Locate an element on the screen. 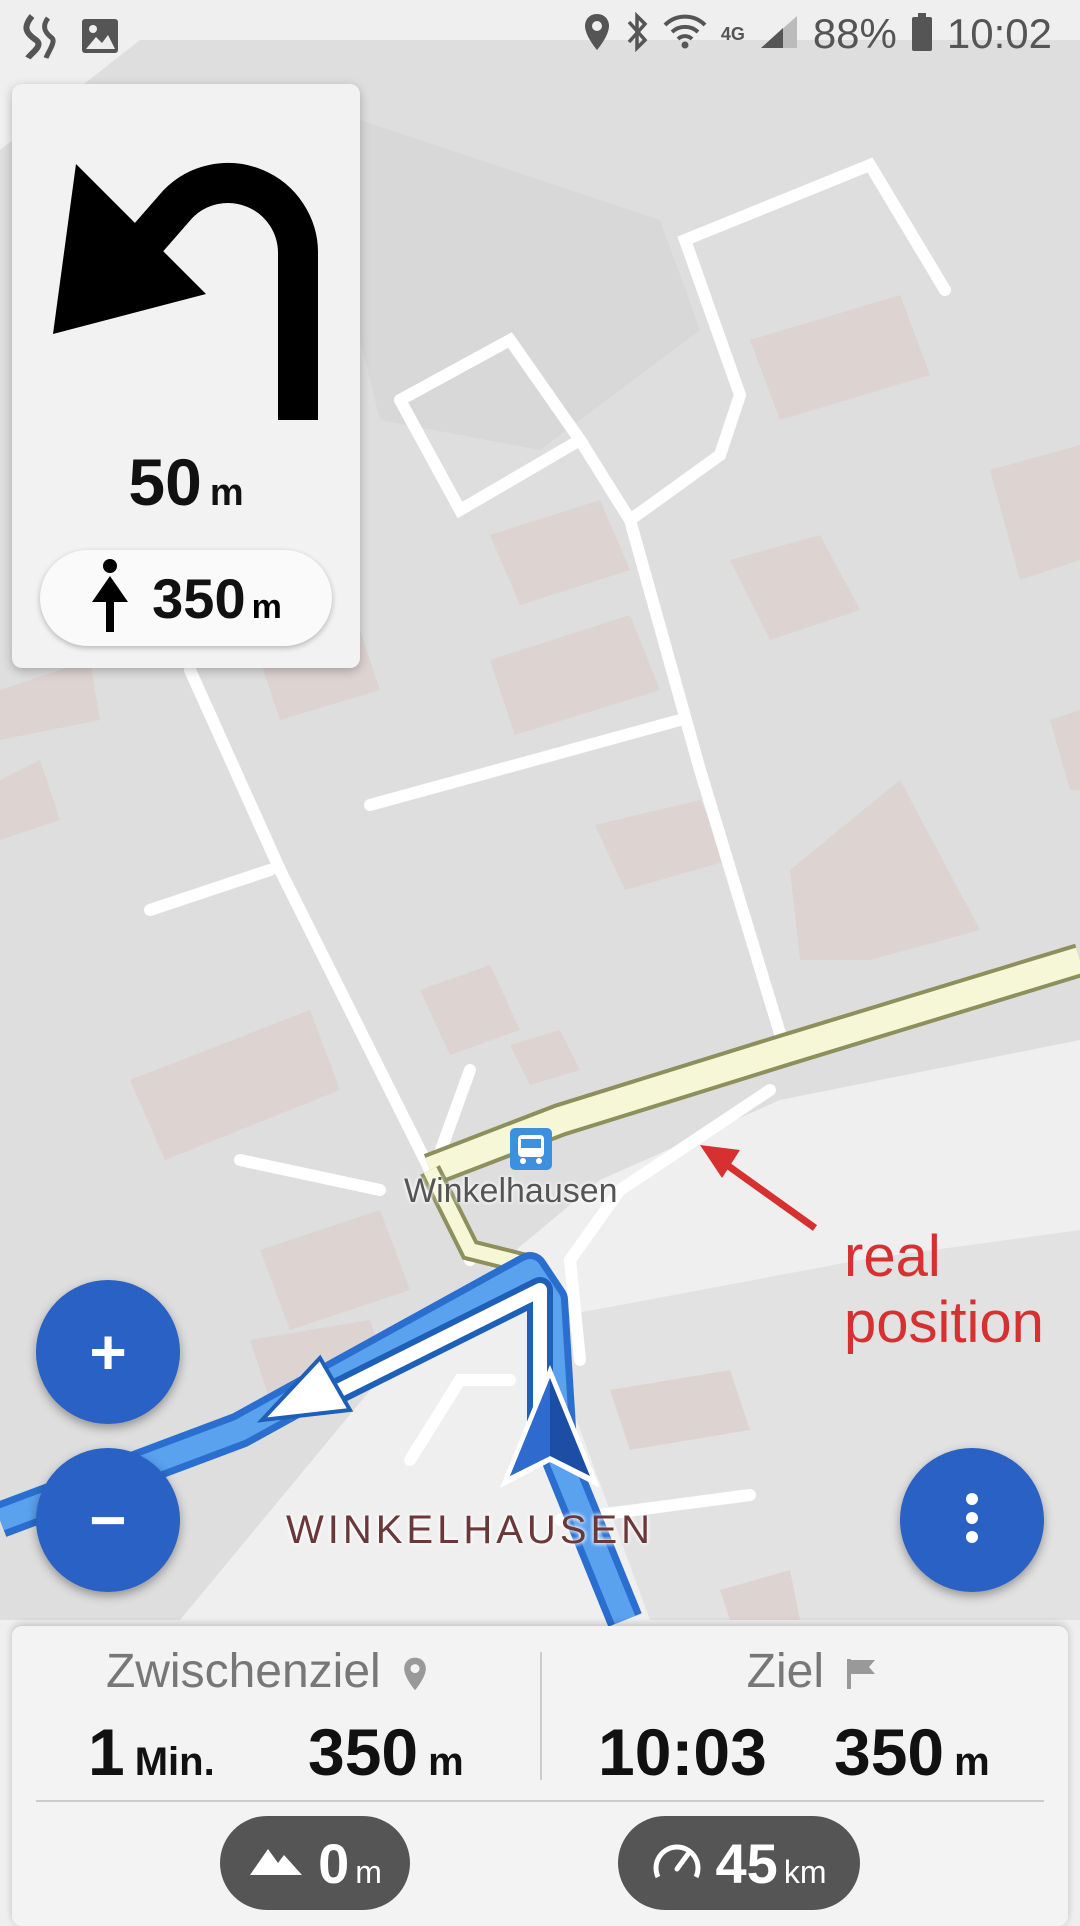 This screenshot has height=1926, width=1080. waypoint-time: 1 Min. is located at coordinates (151, 1752).